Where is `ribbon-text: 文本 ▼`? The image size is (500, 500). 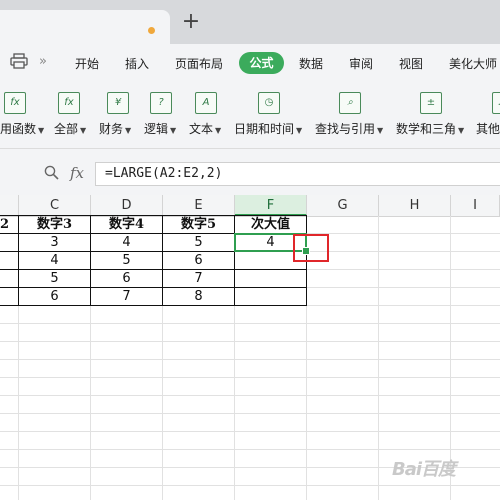
ribbon-text: 文本 ▼ is located at coordinates (205, 128).